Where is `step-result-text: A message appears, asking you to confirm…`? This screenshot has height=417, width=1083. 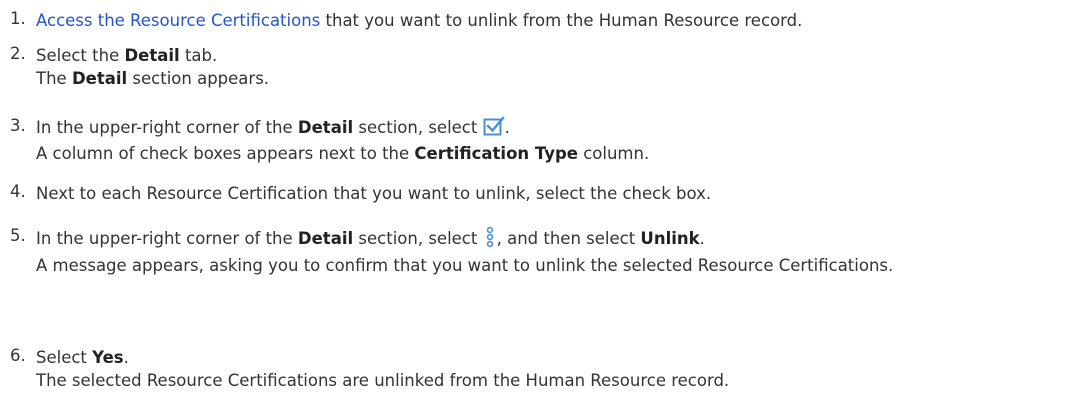 step-result-text: A message appears, asking you to confirm… is located at coordinates (465, 265).